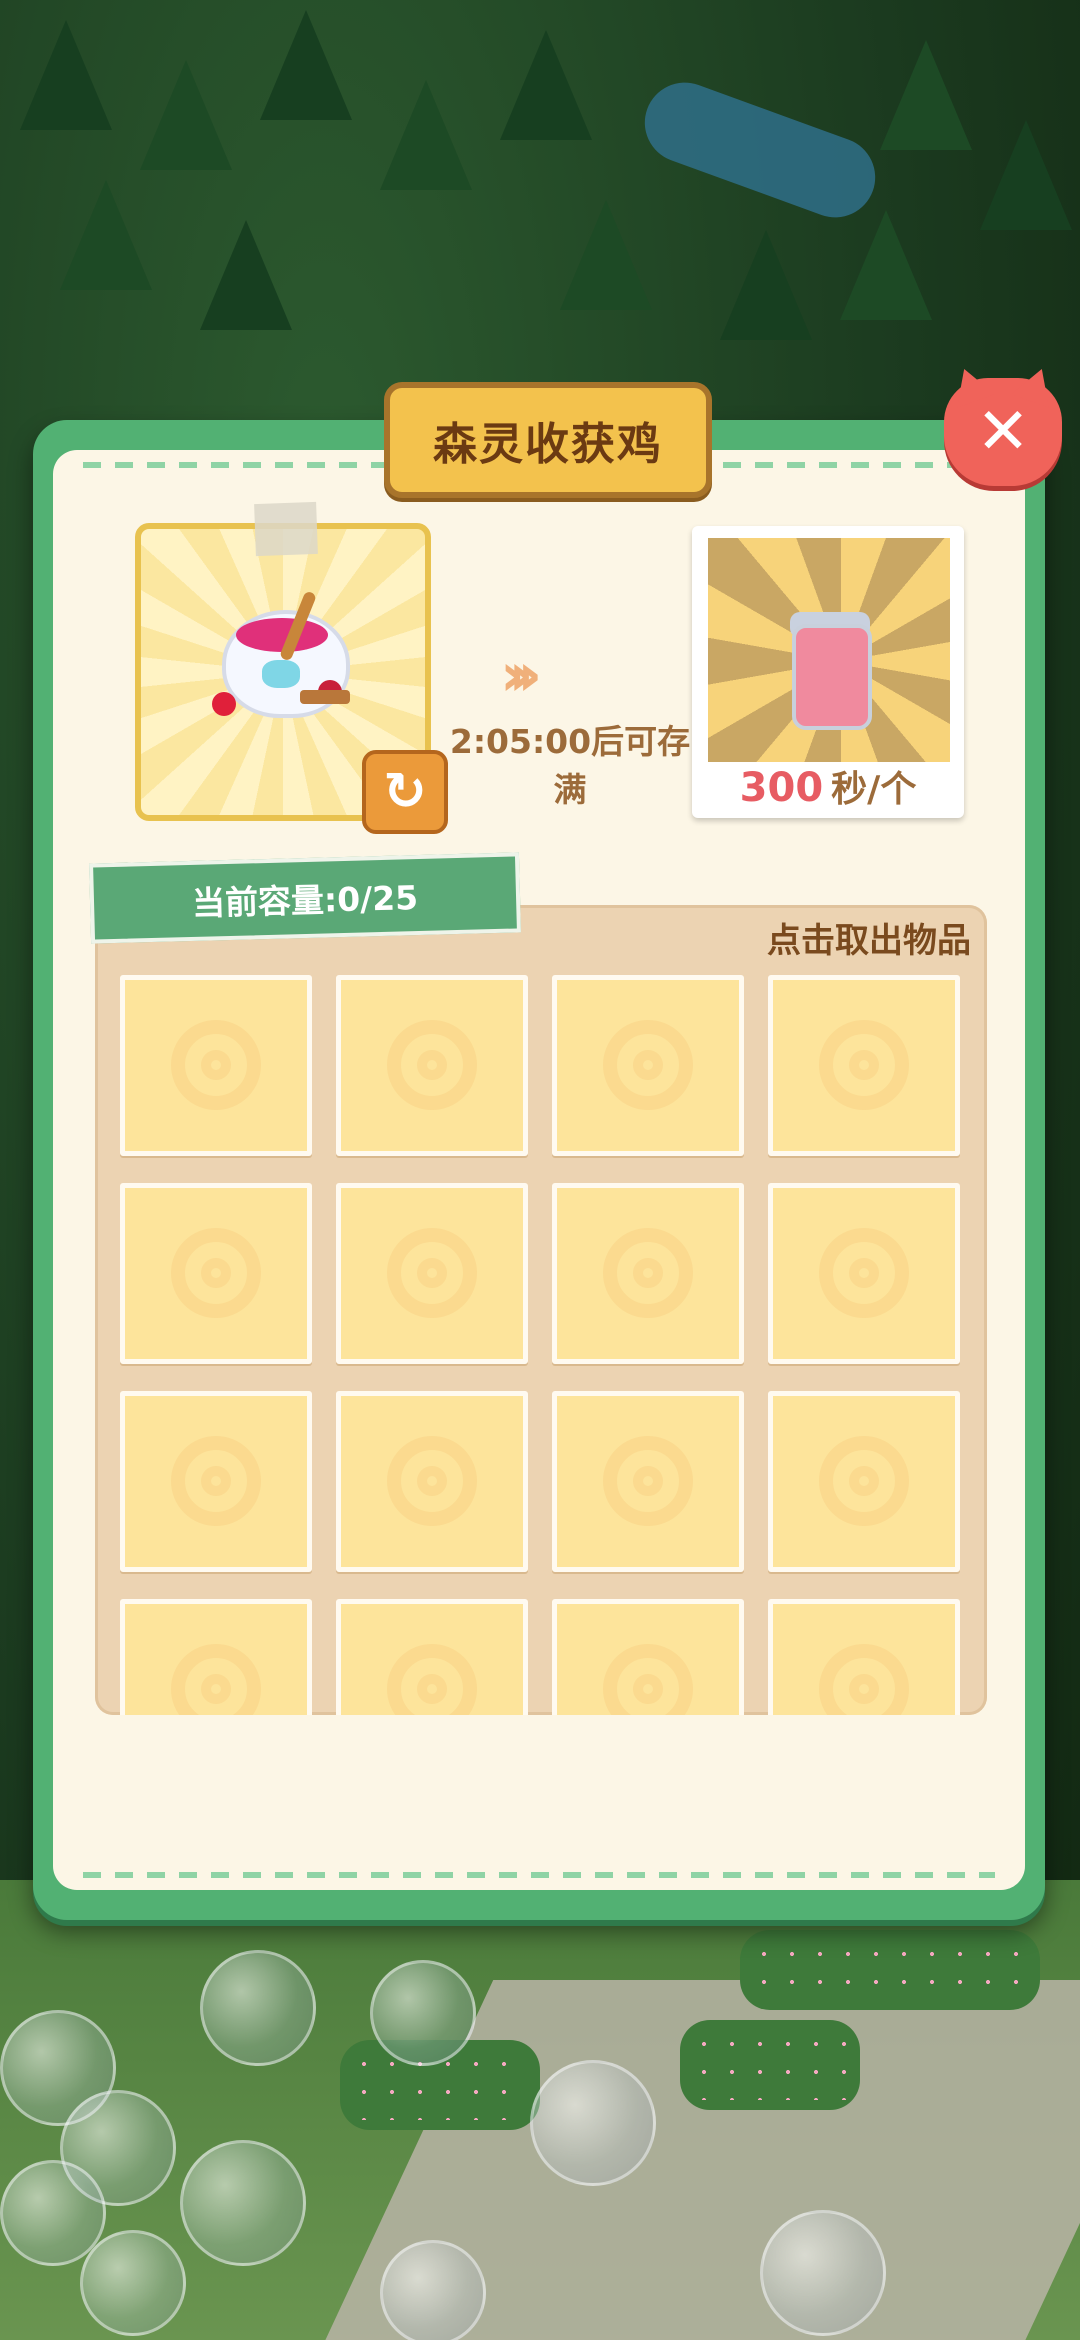 The height and width of the screenshot is (2340, 1080). What do you see at coordinates (281, 674) in the screenshot?
I see `pot-emblem` at bounding box center [281, 674].